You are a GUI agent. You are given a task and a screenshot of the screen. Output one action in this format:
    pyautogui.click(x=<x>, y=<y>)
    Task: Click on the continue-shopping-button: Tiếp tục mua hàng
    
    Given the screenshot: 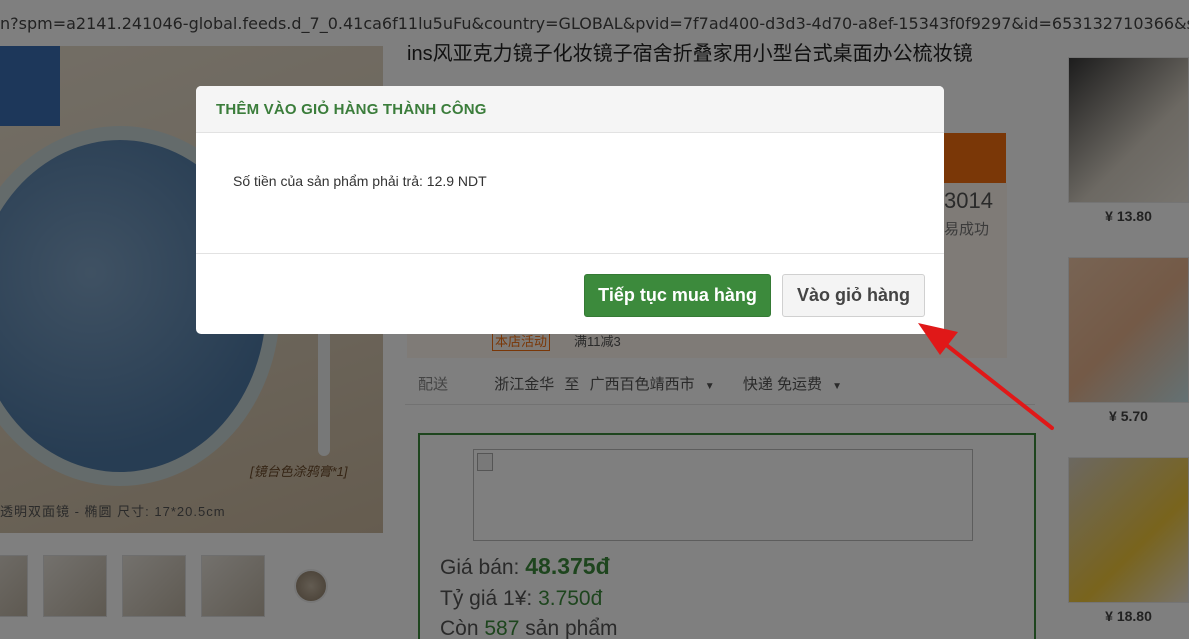 What is the action you would take?
    pyautogui.click(x=677, y=295)
    